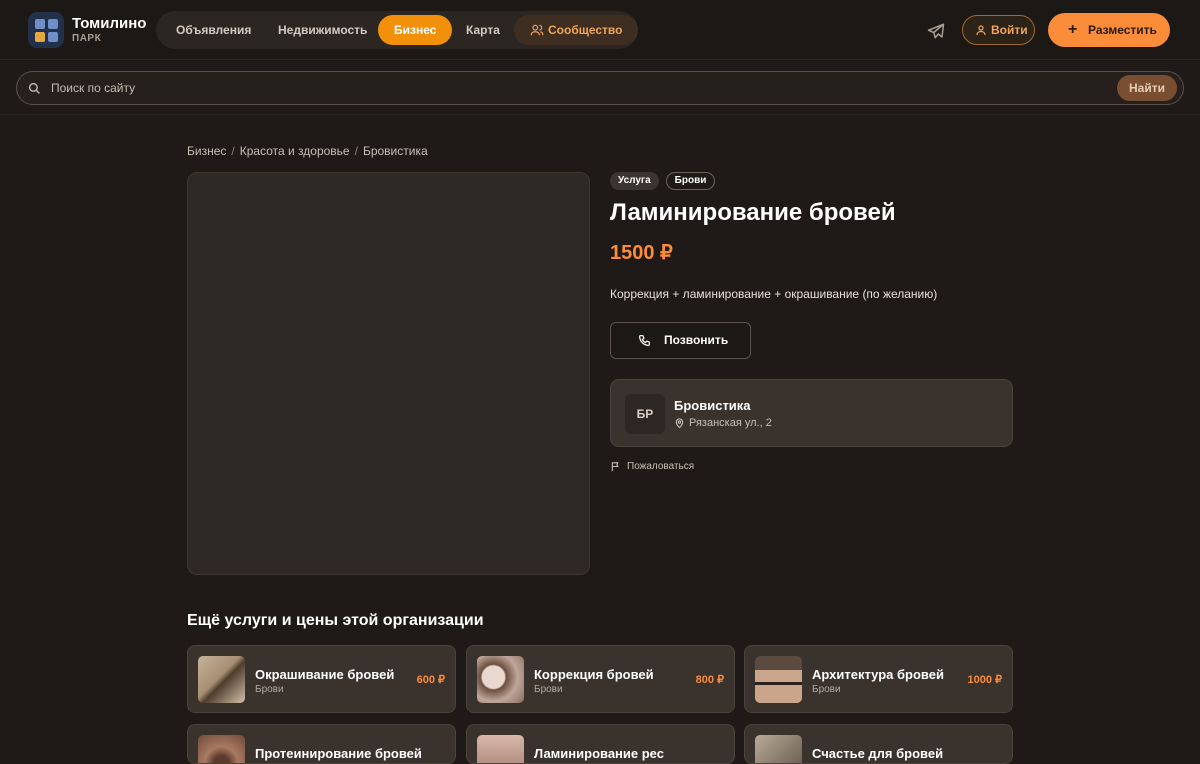 This screenshot has height=764, width=1200. What do you see at coordinates (878, 744) in the screenshot?
I see `service-card: Счастье для бровей` at bounding box center [878, 744].